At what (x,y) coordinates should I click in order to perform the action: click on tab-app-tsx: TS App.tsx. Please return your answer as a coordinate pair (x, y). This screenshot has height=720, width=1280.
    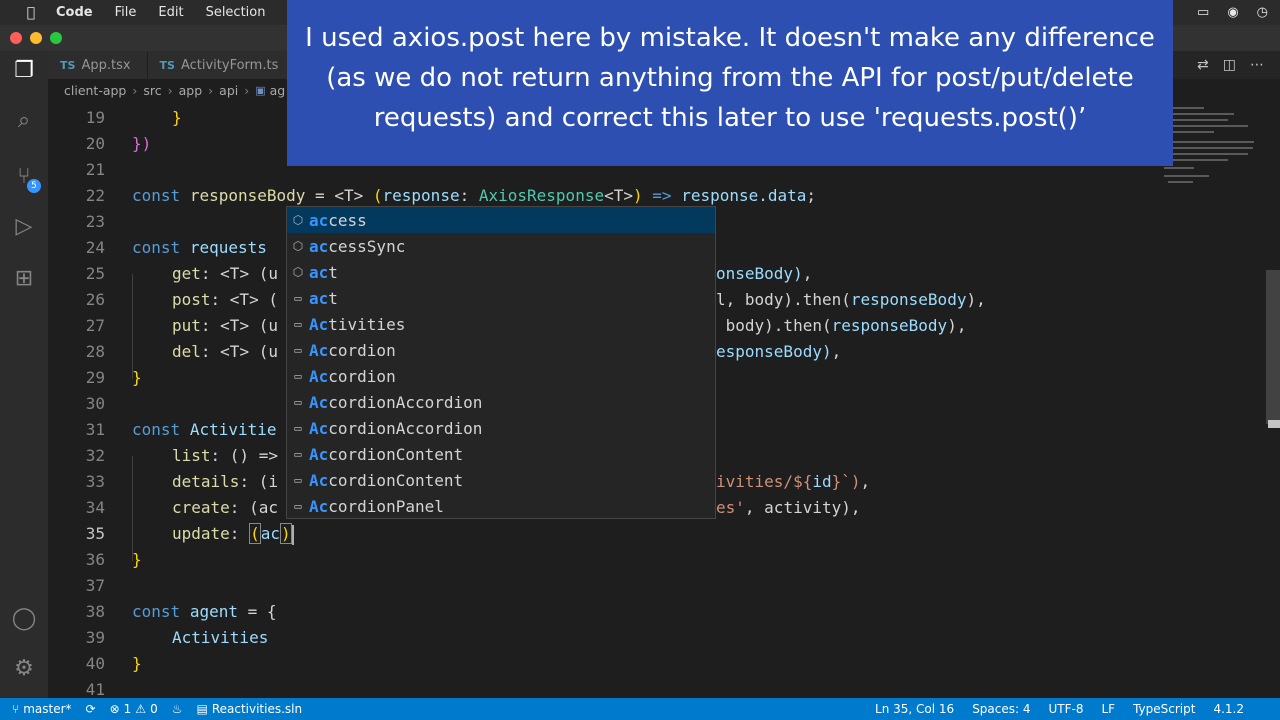
    Looking at the image, I should click on (98, 65).